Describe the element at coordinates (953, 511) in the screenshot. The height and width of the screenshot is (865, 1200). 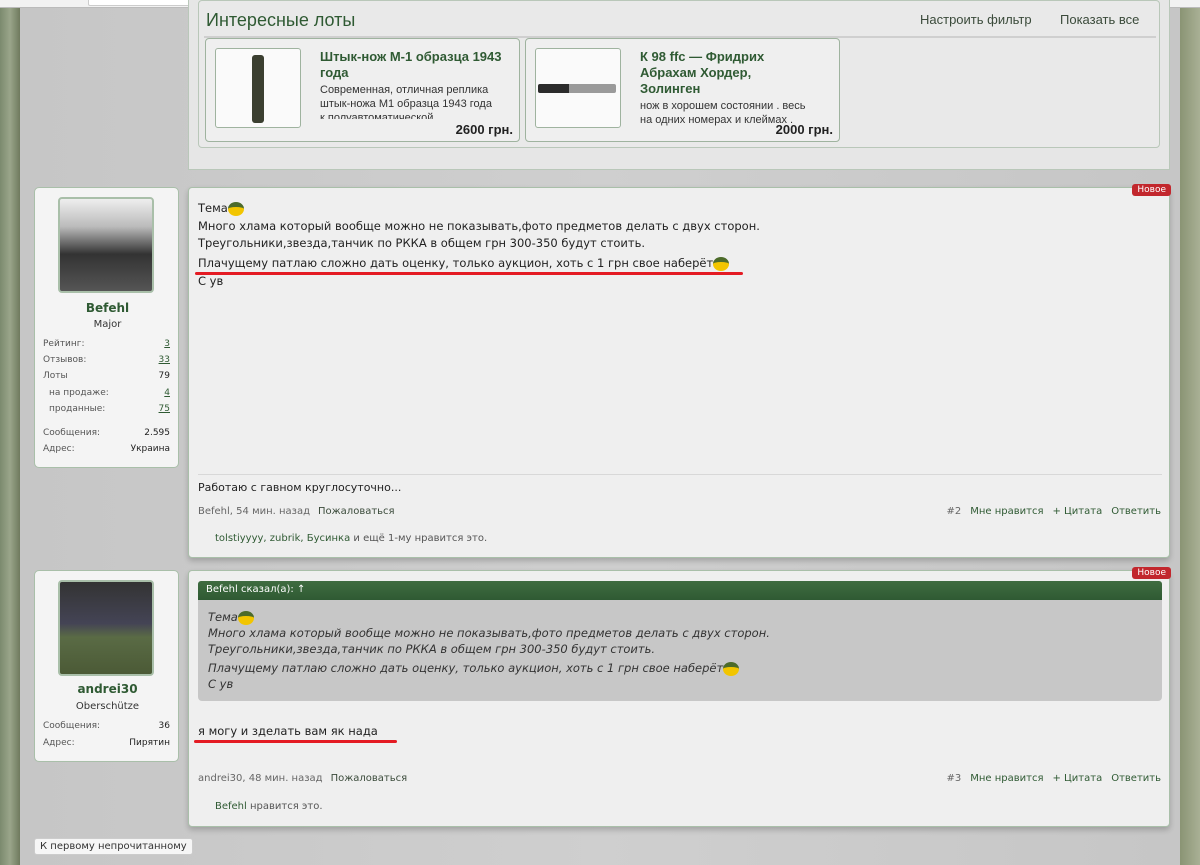
I see `post-number: #2` at that location.